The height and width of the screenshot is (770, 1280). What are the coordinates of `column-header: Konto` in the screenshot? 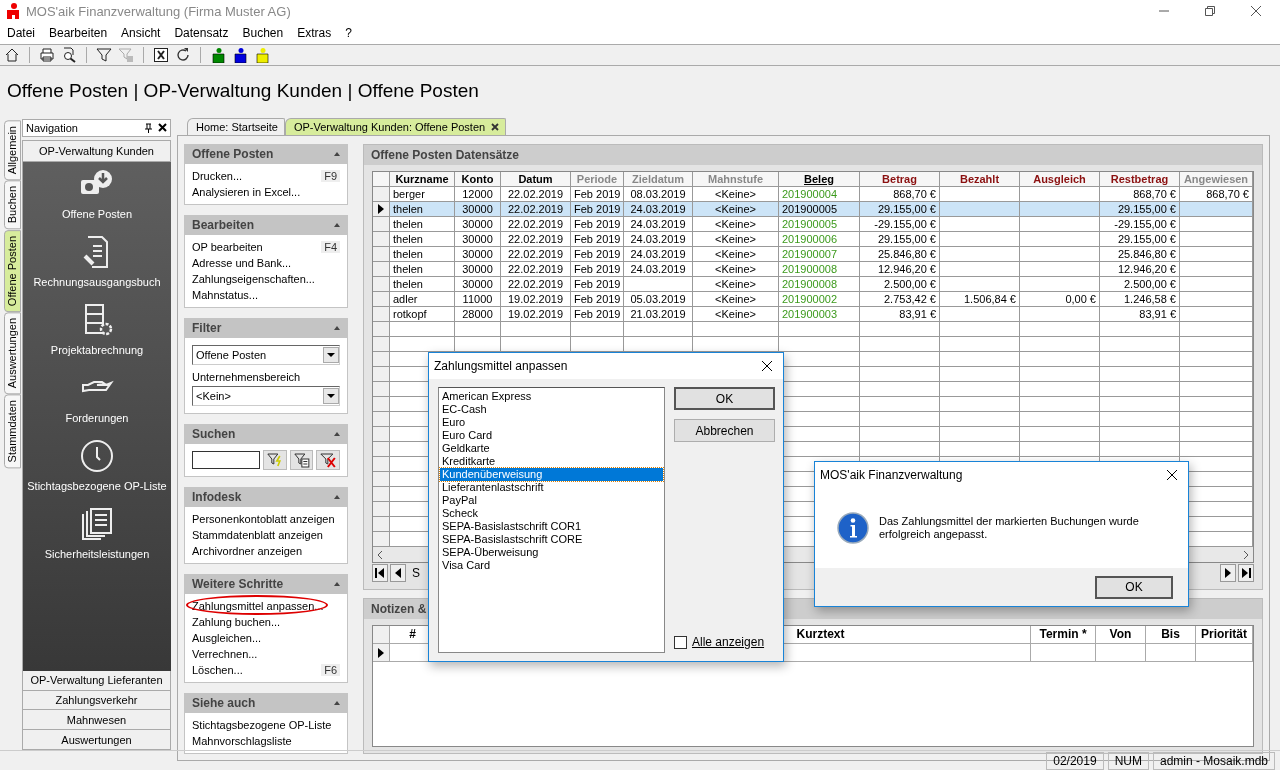 It's located at (478, 179).